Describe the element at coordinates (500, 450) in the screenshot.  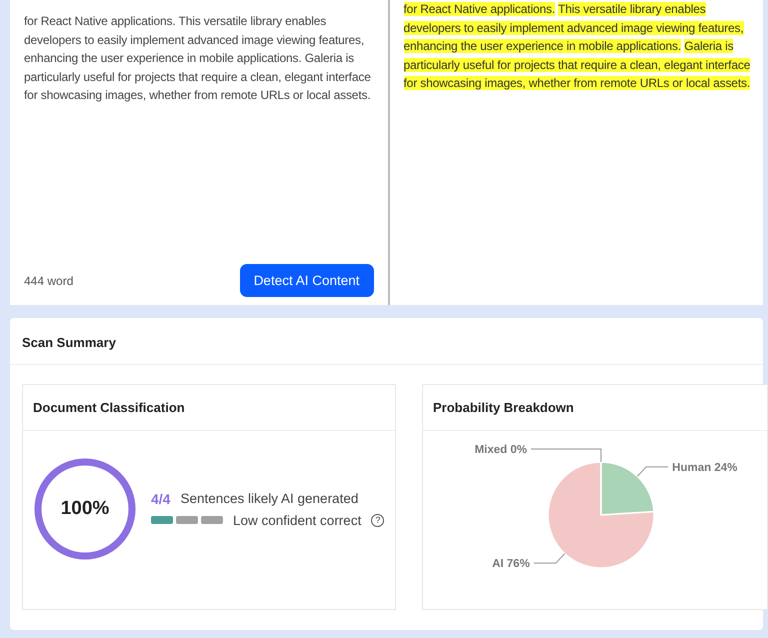
I see `slice-label: Mixed 0%` at that location.